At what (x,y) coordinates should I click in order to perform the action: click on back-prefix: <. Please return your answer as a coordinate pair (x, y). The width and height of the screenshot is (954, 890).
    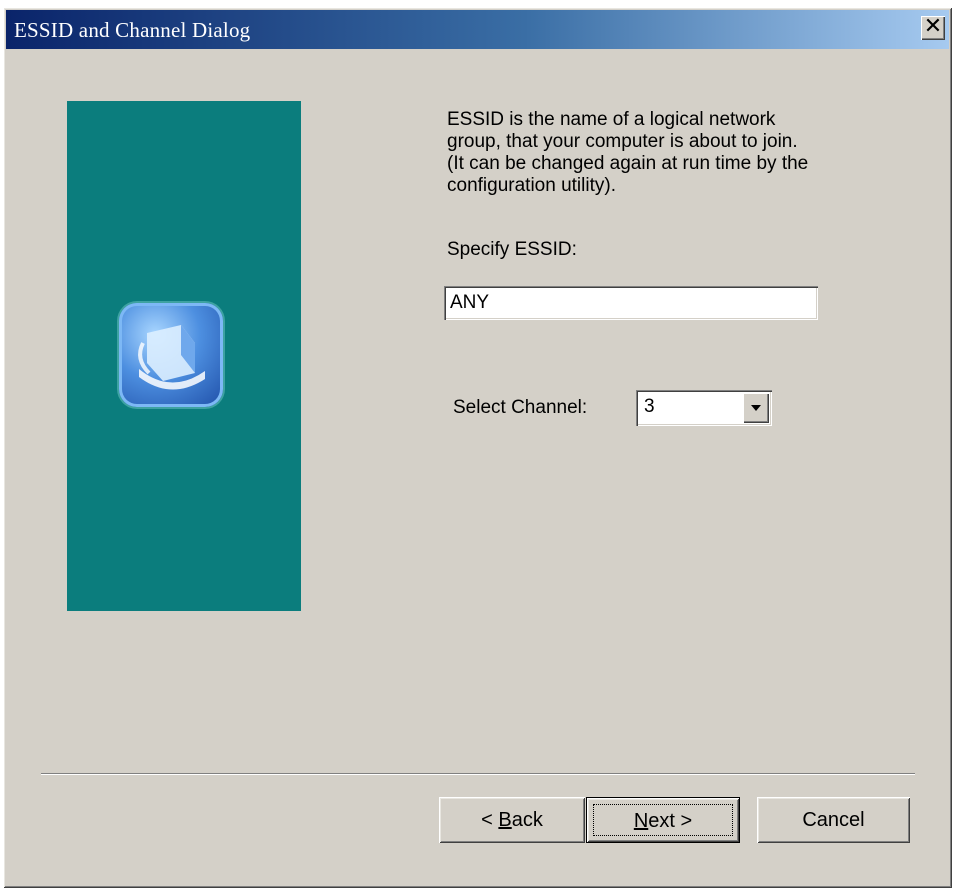
    Looking at the image, I should click on (490, 820).